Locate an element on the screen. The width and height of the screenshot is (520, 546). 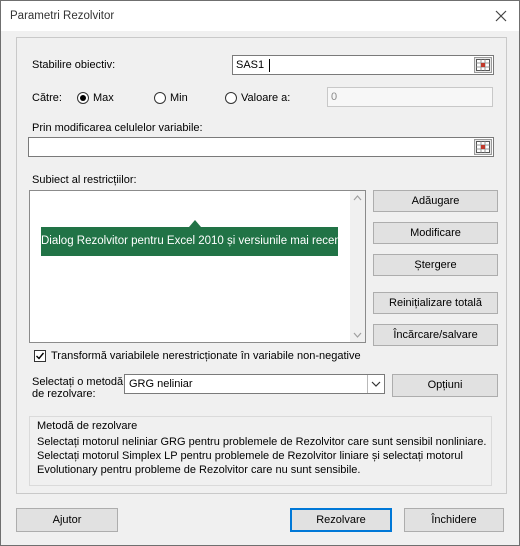
method-label-line1: Selectați o metodă is located at coordinates (78, 382).